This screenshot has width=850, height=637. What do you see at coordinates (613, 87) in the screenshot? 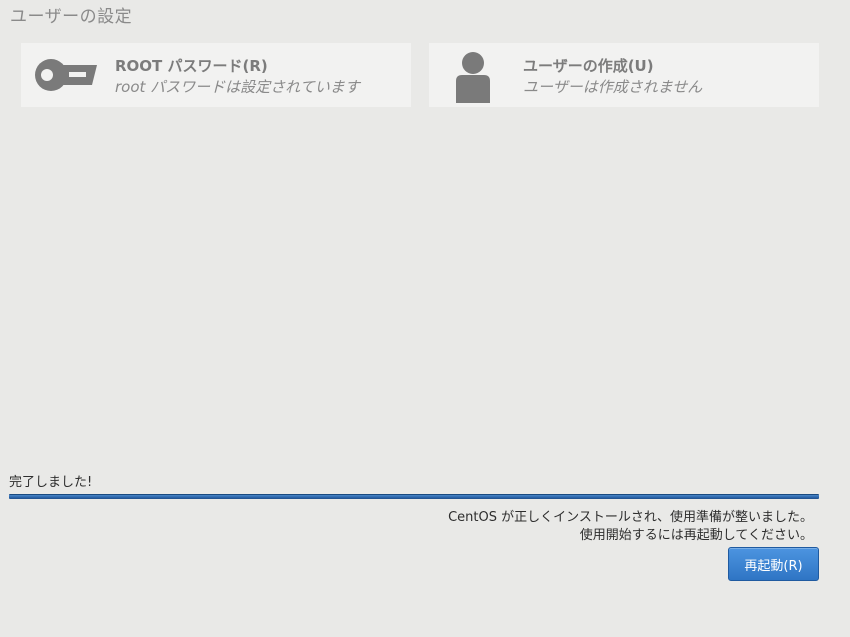
I see `user-creation-status: ユーザーは作成されません` at bounding box center [613, 87].